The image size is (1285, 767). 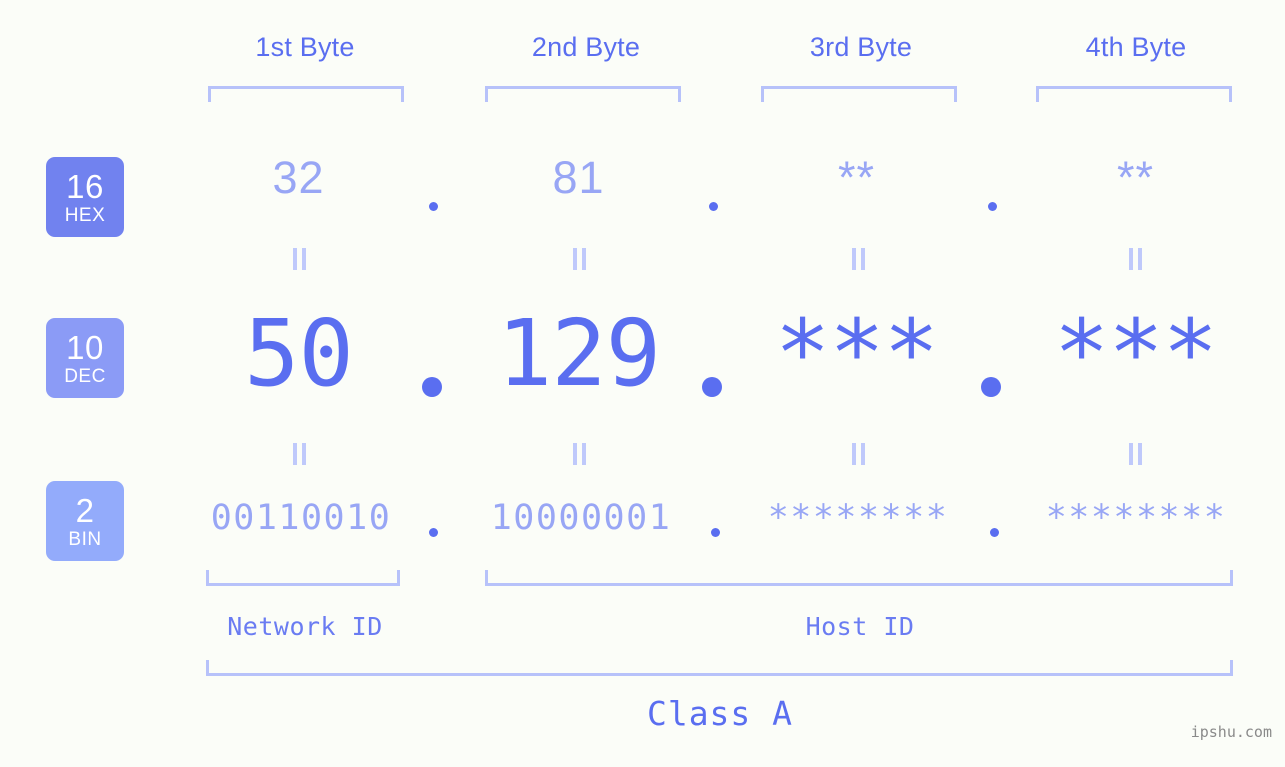 What do you see at coordinates (1231, 732) in the screenshot?
I see `watermark: ipshu.com` at bounding box center [1231, 732].